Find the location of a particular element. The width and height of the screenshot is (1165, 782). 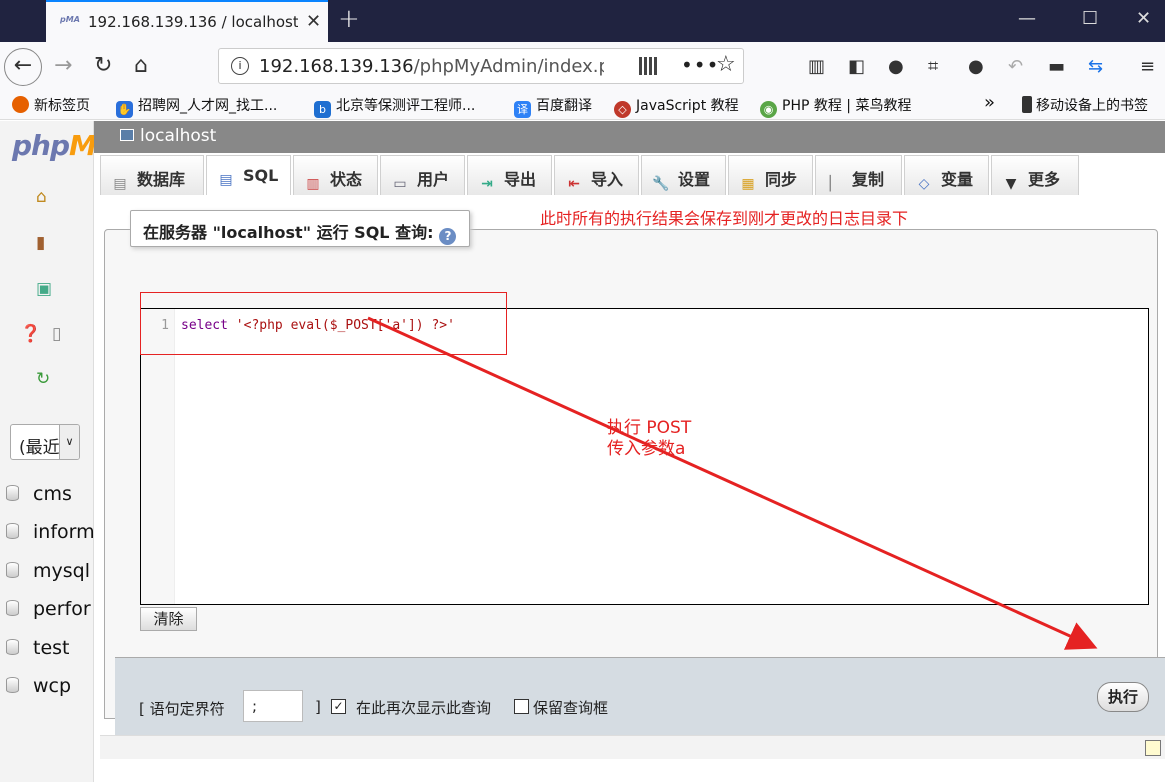

bookmark-item: ◇ JavaScript 教程 is located at coordinates (676, 106).